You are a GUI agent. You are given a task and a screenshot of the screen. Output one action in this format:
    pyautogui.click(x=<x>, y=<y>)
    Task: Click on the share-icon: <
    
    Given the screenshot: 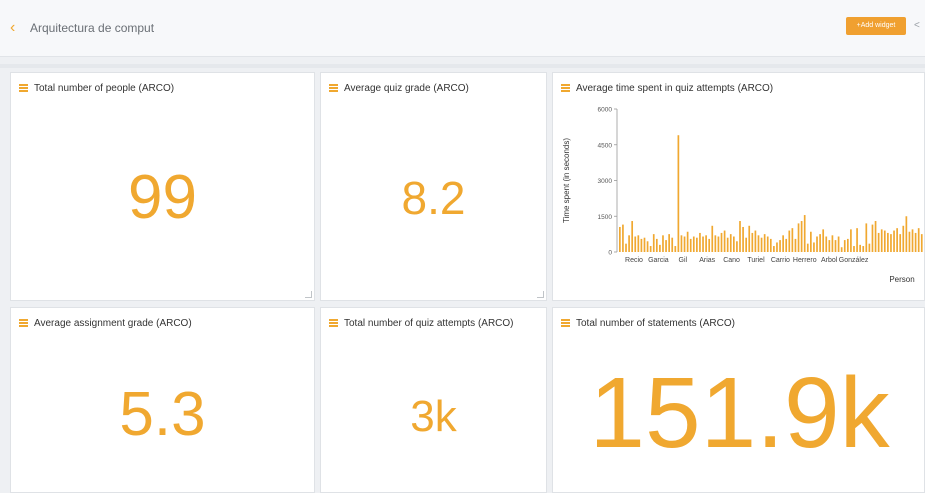 What is the action you would take?
    pyautogui.click(x=919, y=26)
    